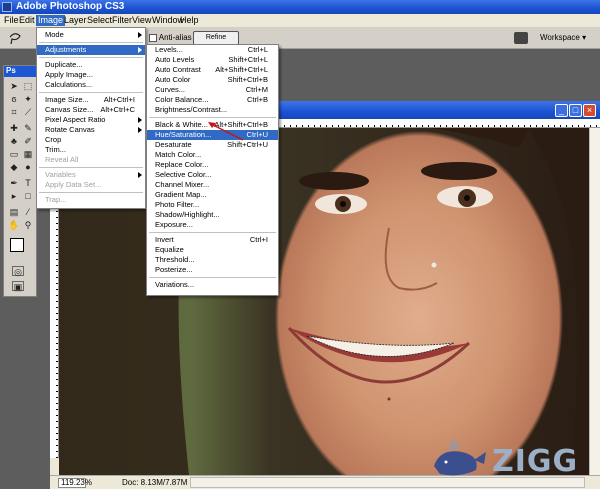 The image size is (600, 489). Describe the element at coordinates (14, 225) in the screenshot. I see `hand-tool-icon: ✋` at that location.